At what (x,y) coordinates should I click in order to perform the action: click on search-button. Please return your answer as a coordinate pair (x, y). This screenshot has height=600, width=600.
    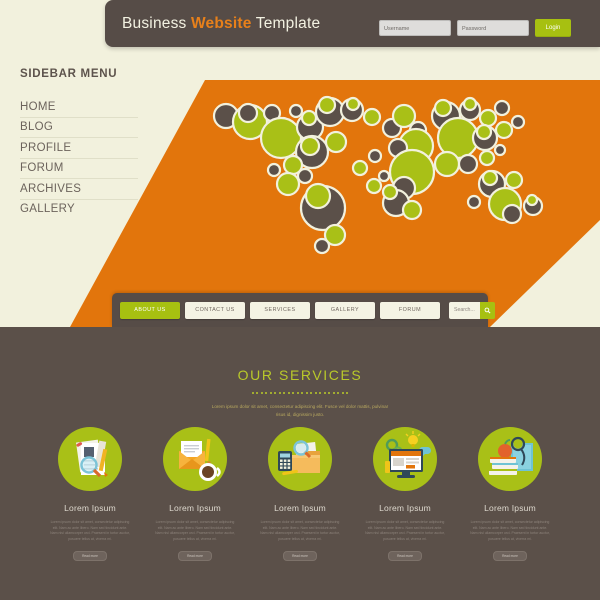
    Looking at the image, I should click on (487, 310).